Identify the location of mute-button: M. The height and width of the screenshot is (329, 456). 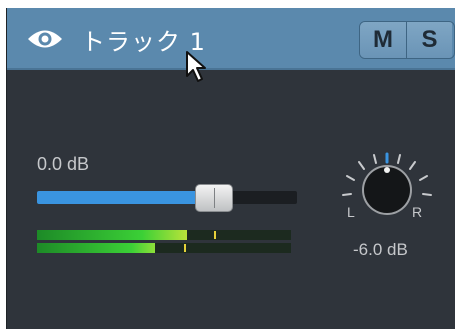
(383, 40).